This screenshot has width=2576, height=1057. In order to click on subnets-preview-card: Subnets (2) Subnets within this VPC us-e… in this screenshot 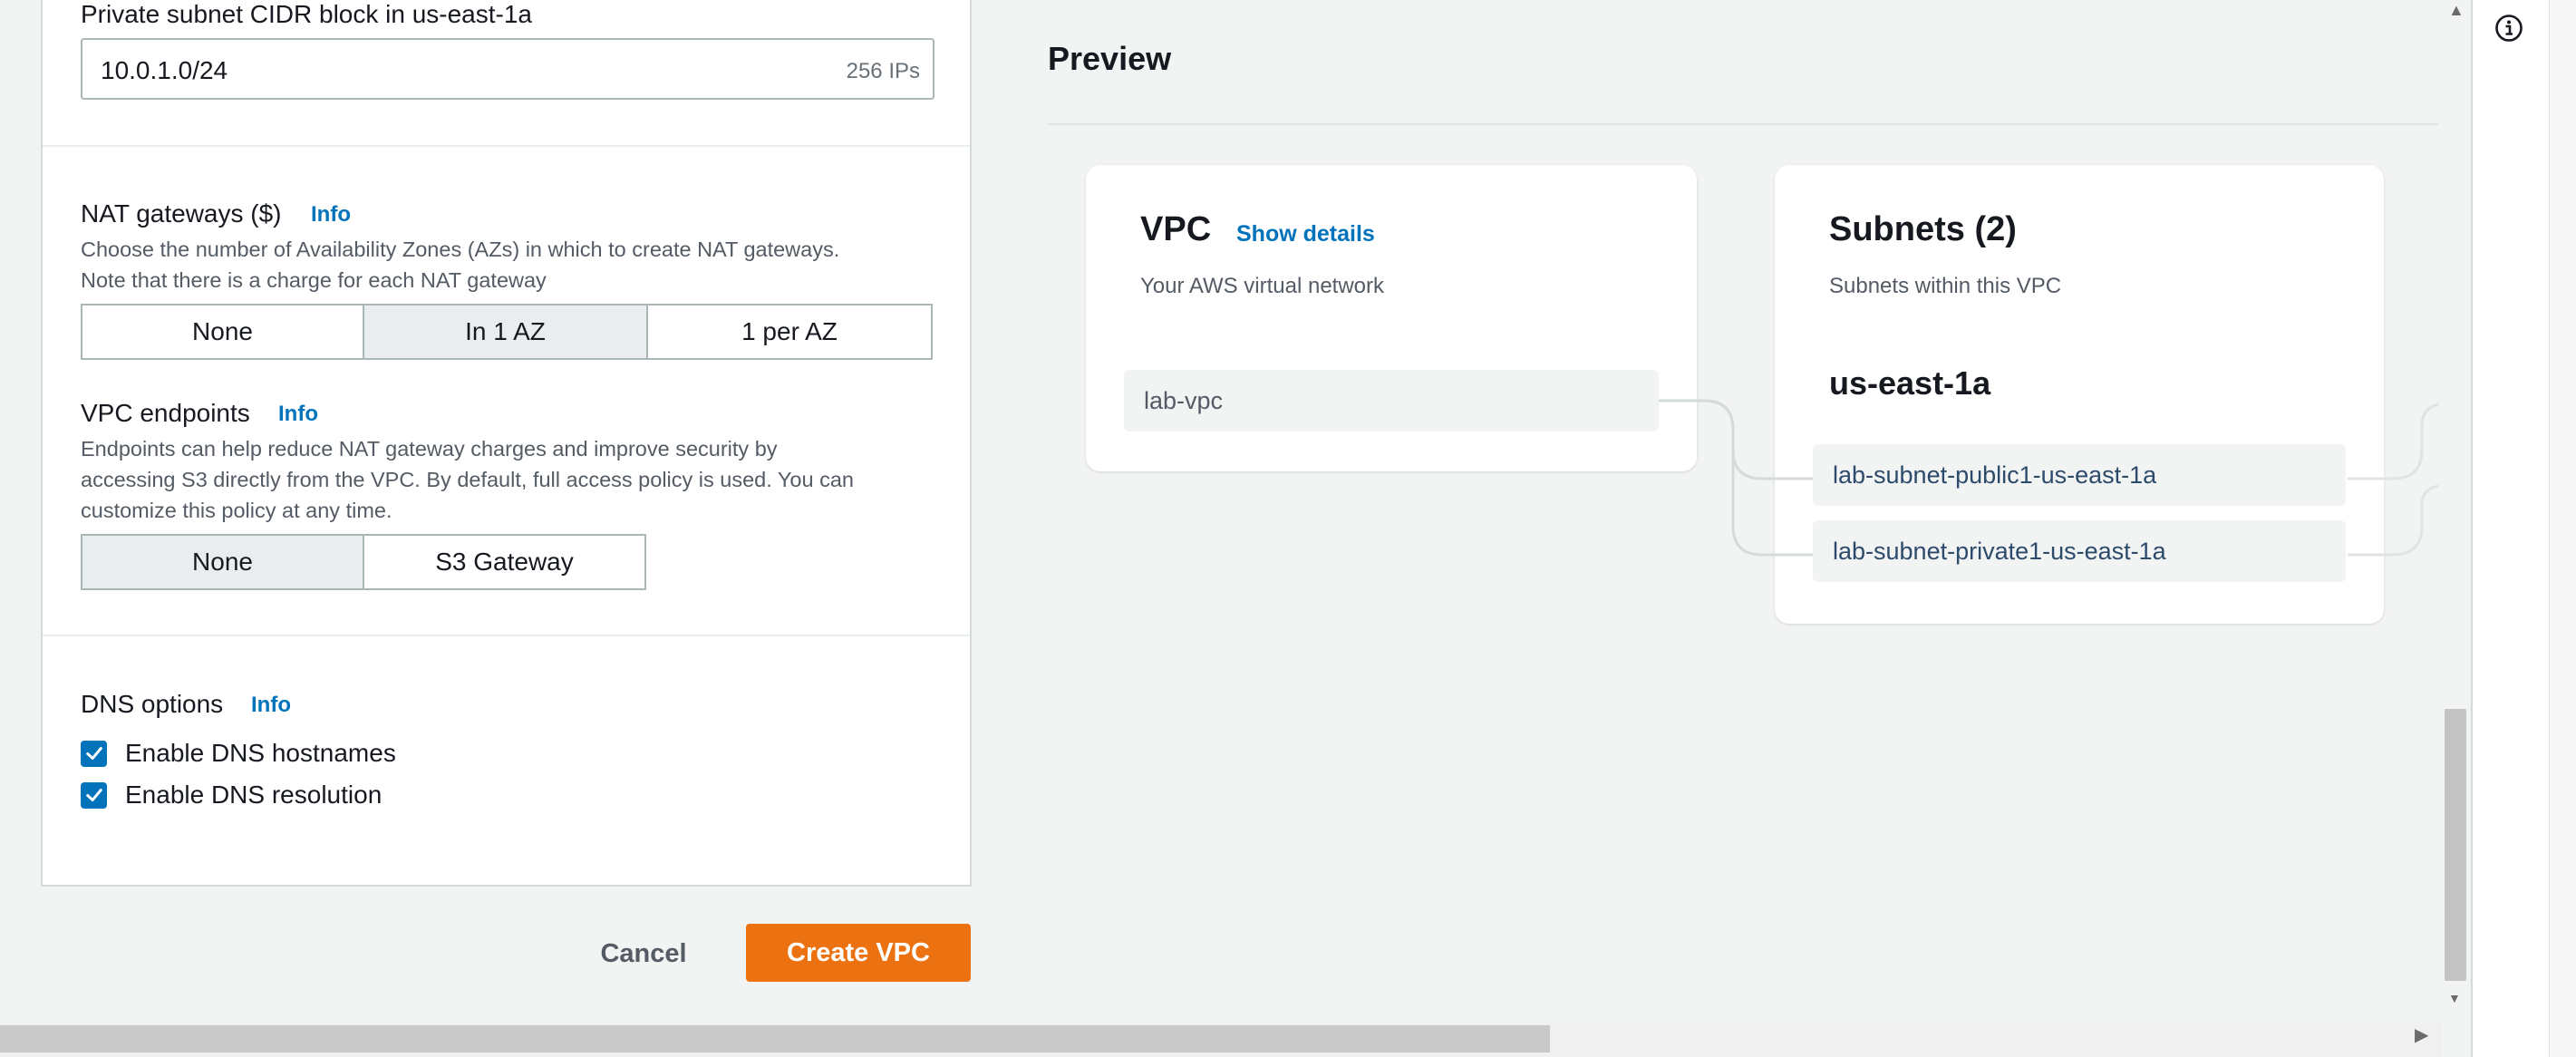, I will do `click(2079, 394)`.